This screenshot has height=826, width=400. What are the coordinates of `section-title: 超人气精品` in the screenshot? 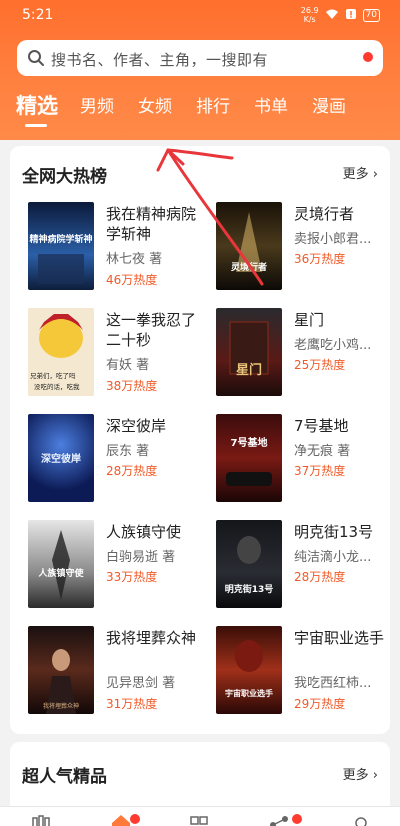 It's located at (64, 777).